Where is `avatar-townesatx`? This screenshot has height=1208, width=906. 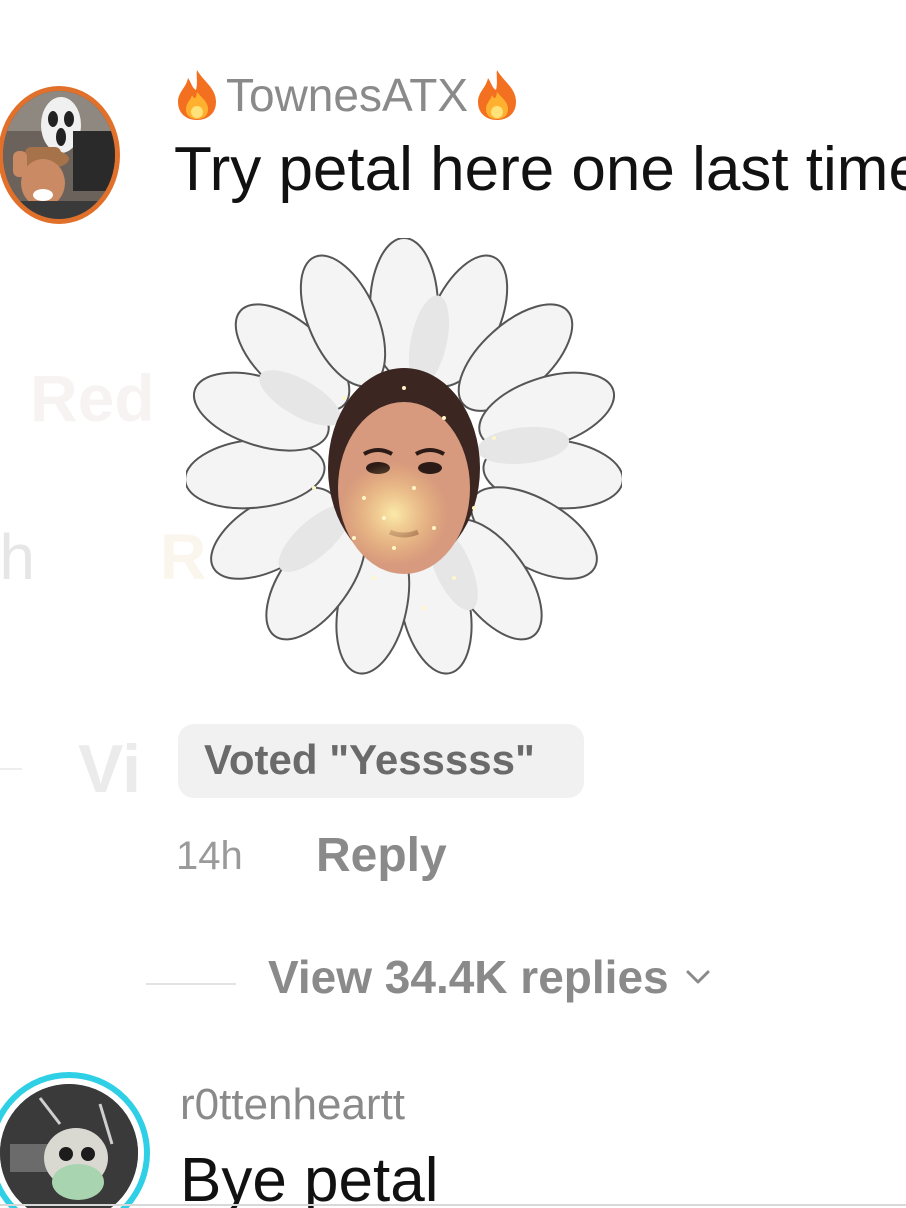 avatar-townesatx is located at coordinates (60, 155).